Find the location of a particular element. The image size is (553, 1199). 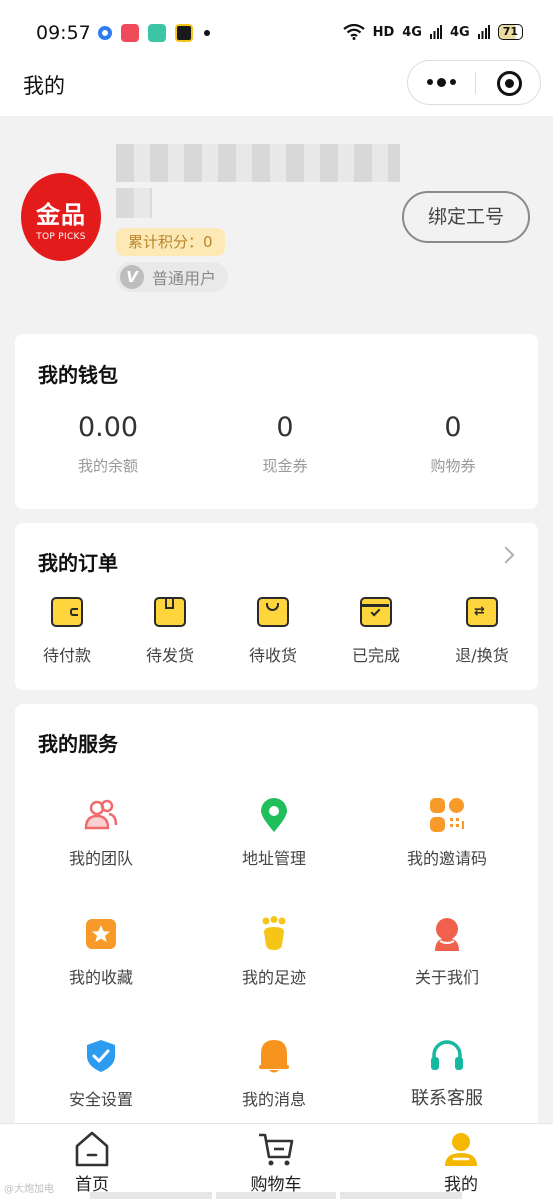

wallet-label: 现金券 is located at coordinates (285, 466).